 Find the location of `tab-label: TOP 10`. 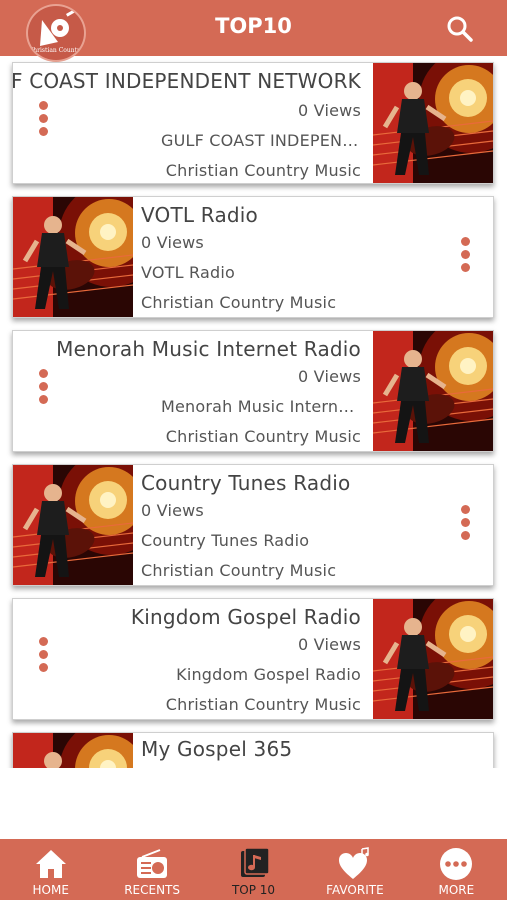

tab-label: TOP 10 is located at coordinates (253, 890).